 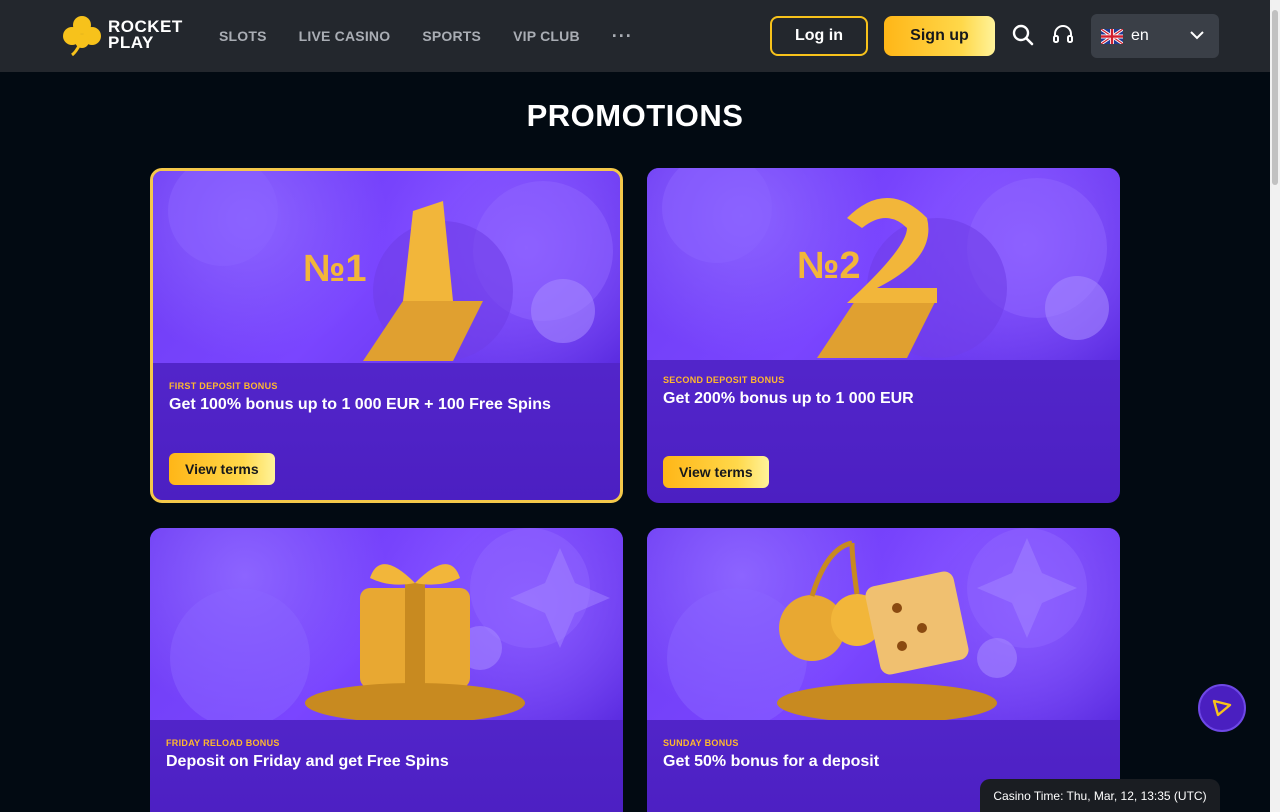 I want to click on promo-card-sunday: SUNDAY BONUS Get 50% bonus for a deposit, so click(x=883, y=670).